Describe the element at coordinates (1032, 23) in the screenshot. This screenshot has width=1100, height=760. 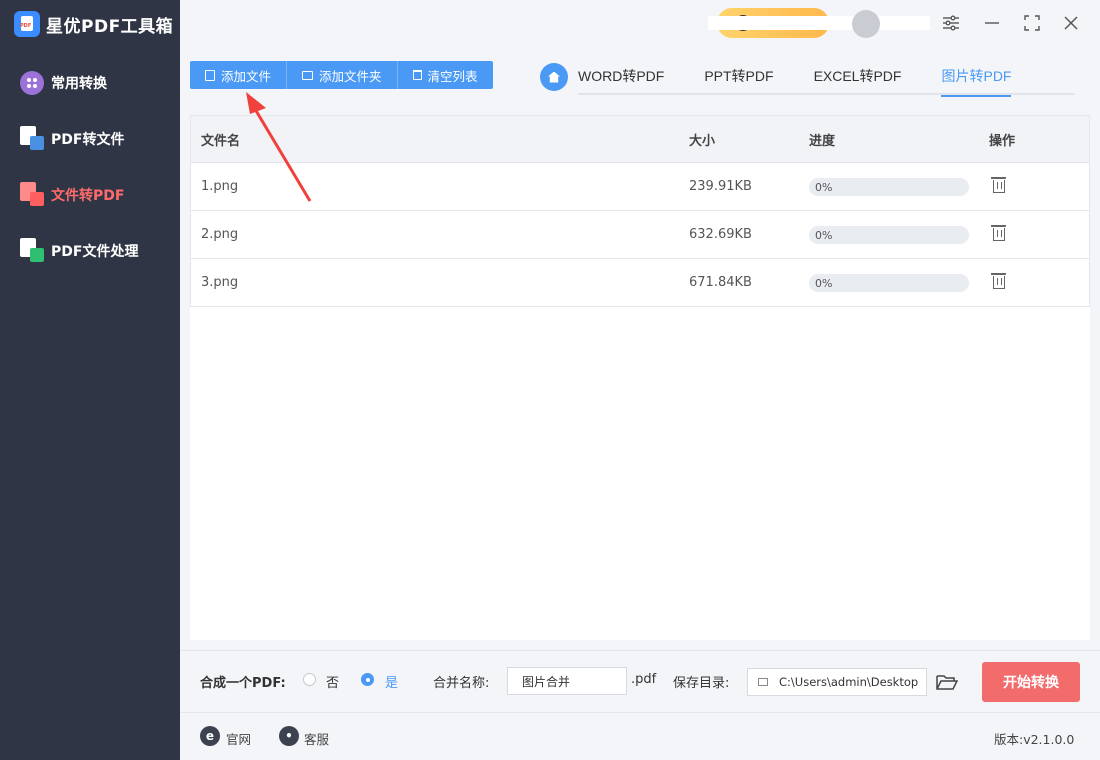
I see `maximize-icon` at that location.